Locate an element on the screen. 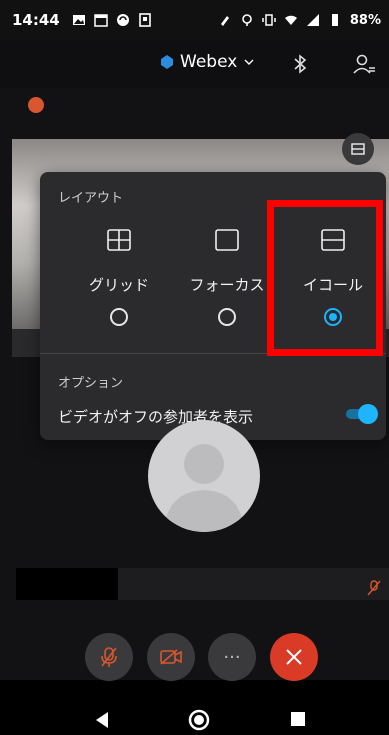  layout-option-grid: グリッド is located at coordinates (119, 283).